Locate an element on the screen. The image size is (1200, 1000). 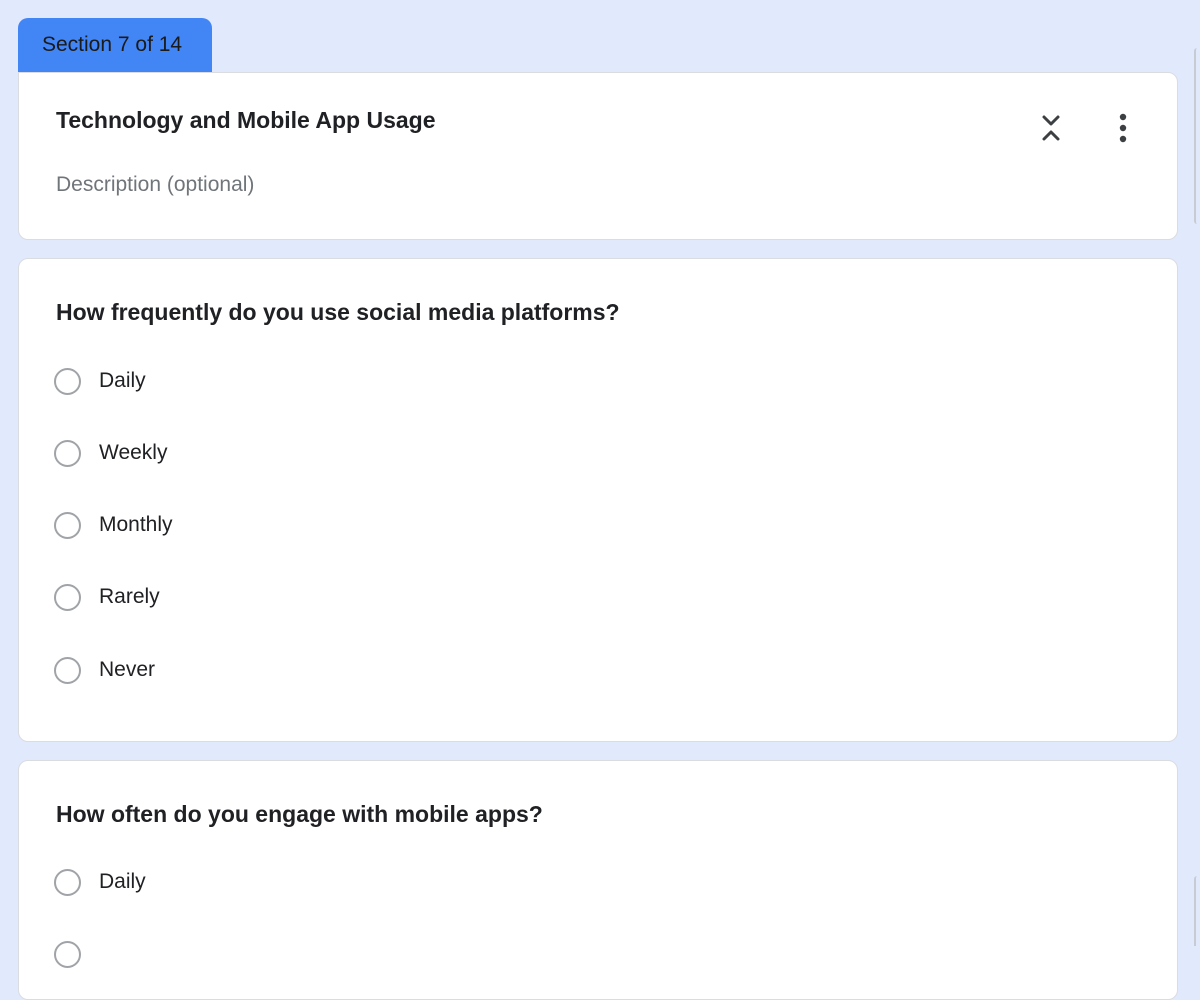
option-label: Rarely is located at coordinates (129, 596).